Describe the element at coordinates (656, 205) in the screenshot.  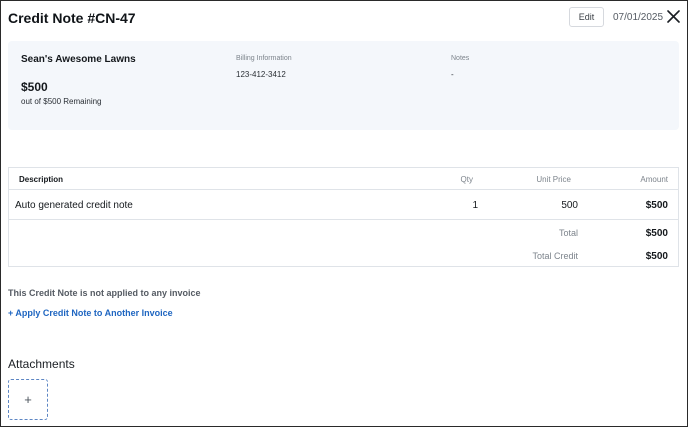
I see `row-amount: $500` at that location.